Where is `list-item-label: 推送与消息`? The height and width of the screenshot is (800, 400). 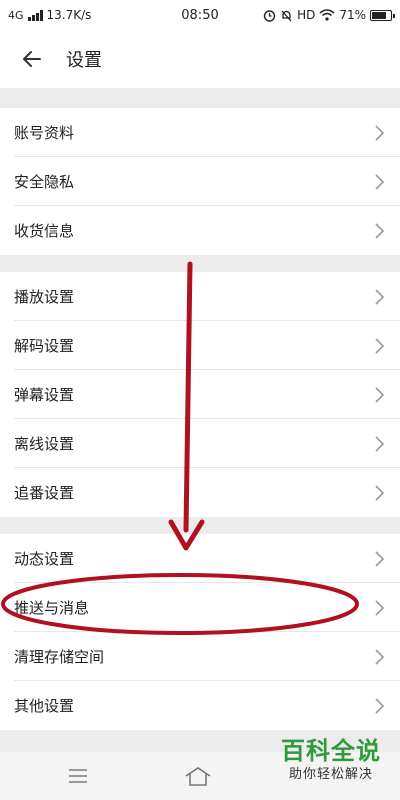 list-item-label: 推送与消息 is located at coordinates (52, 608).